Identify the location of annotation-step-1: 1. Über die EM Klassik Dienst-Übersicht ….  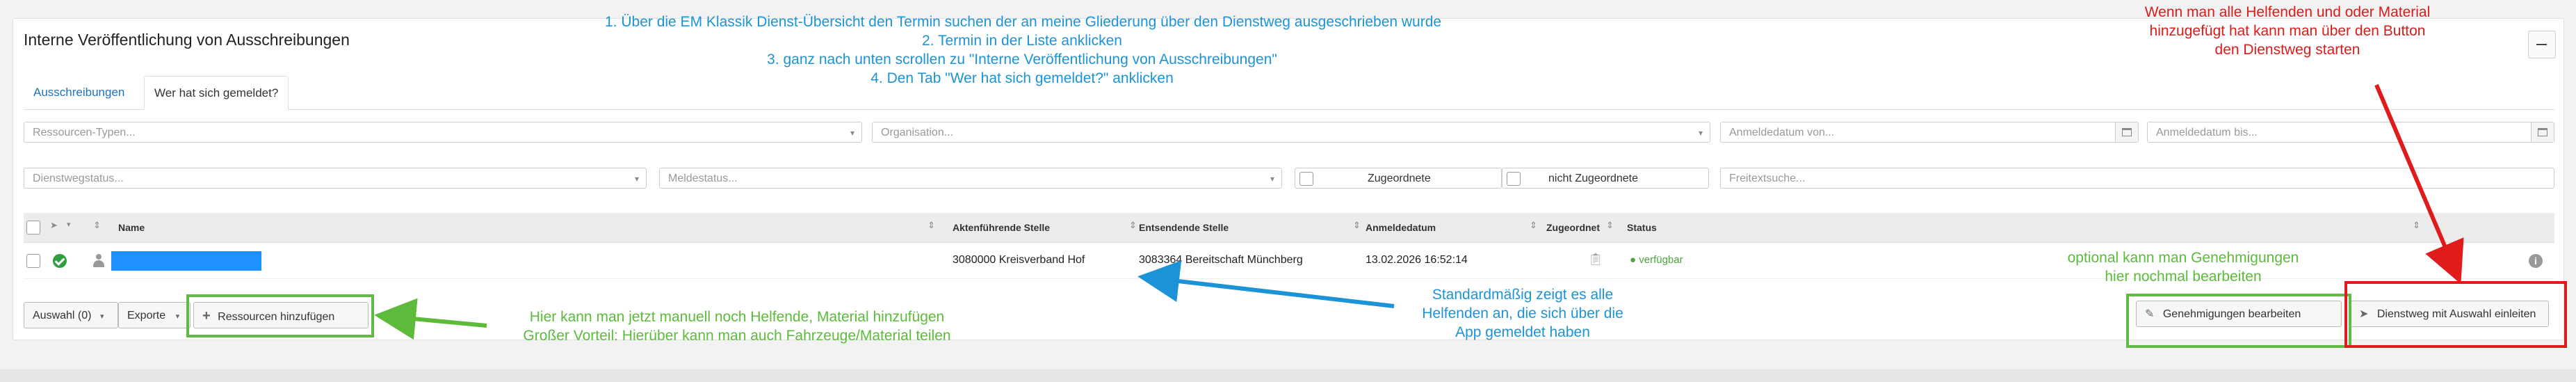
(1023, 22).